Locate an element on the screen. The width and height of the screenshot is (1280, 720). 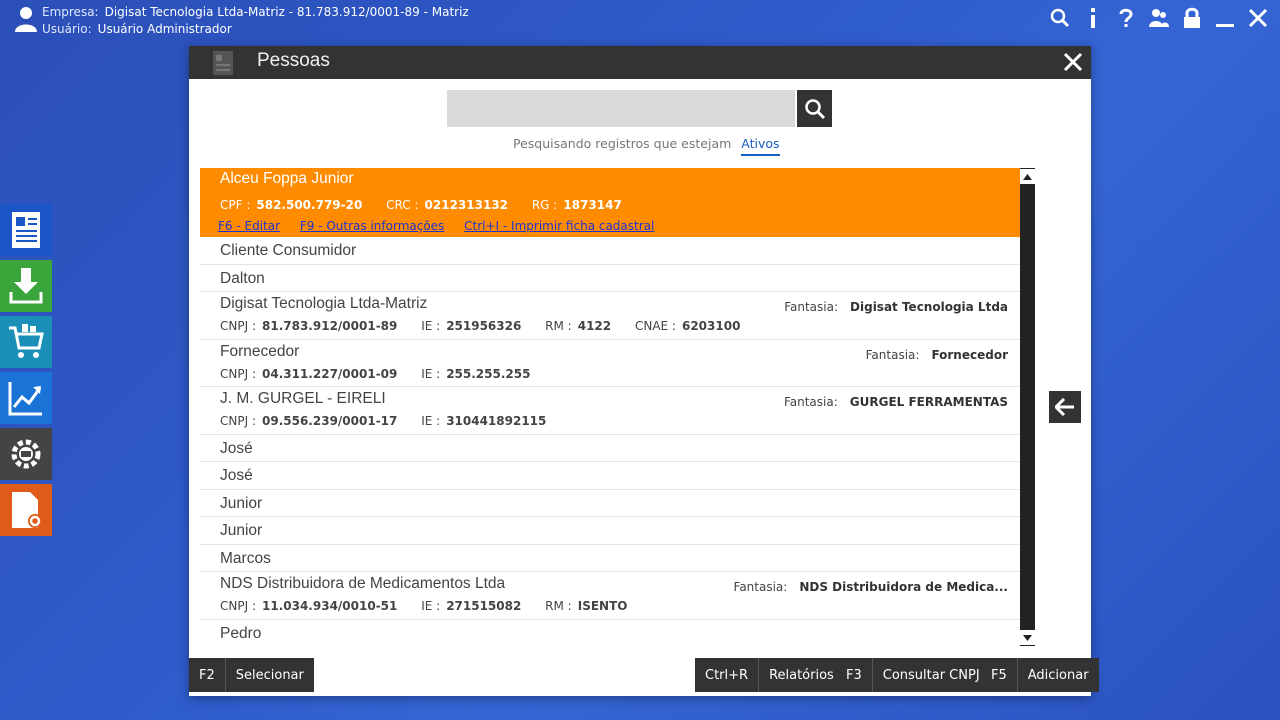
field-value: 6203100 is located at coordinates (711, 326).